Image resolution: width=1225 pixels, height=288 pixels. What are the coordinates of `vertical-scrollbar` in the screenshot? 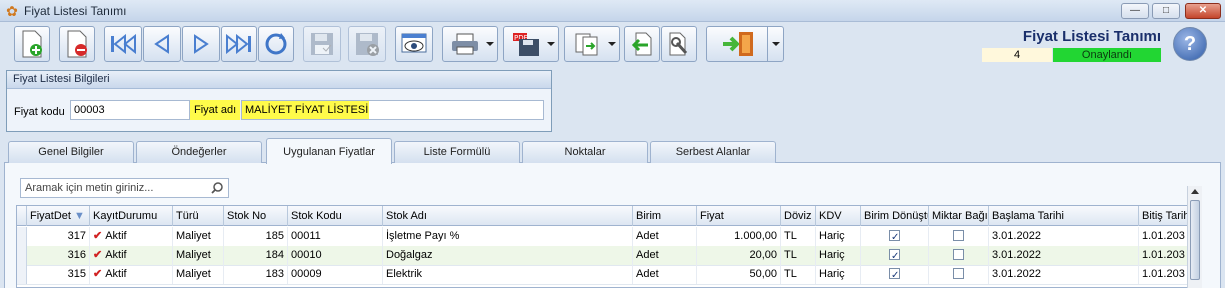 It's located at (1194, 237).